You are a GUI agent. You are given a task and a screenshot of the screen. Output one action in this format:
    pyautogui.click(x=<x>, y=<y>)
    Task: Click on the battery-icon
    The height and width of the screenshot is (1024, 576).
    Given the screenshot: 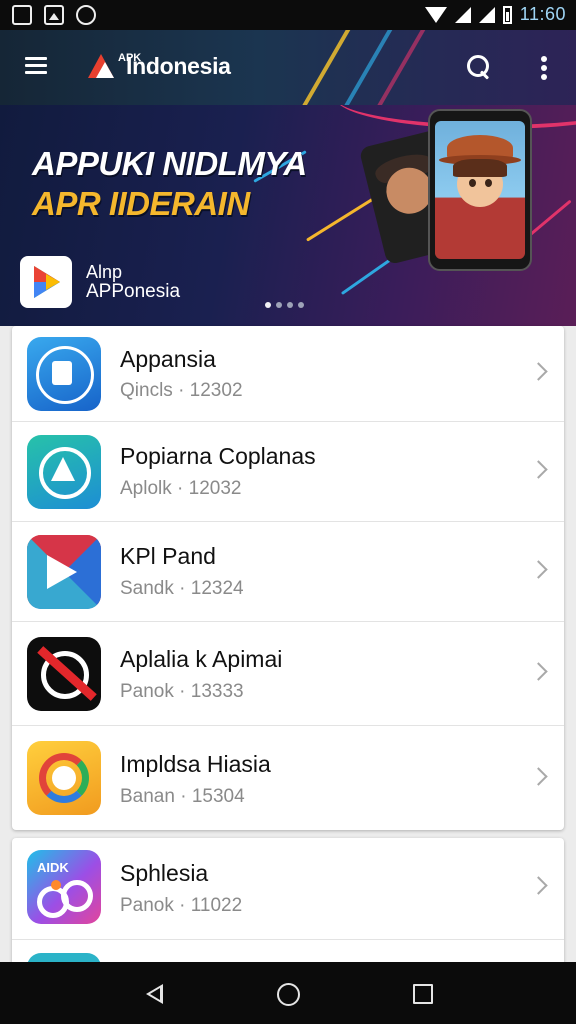 What is the action you would take?
    pyautogui.click(x=507, y=14)
    